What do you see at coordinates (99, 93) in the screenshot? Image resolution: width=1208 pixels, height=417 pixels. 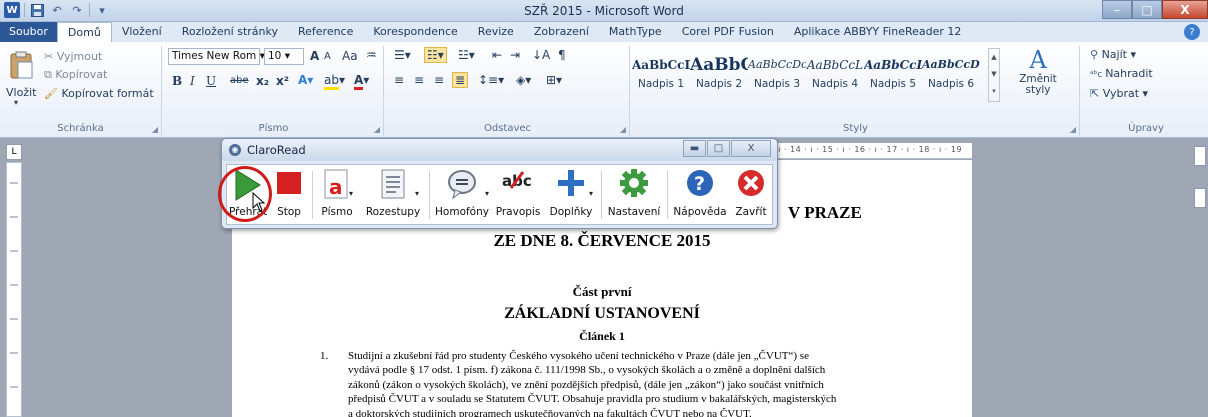 I see `format-painter-button: 🖌 Kopírovat formát` at bounding box center [99, 93].